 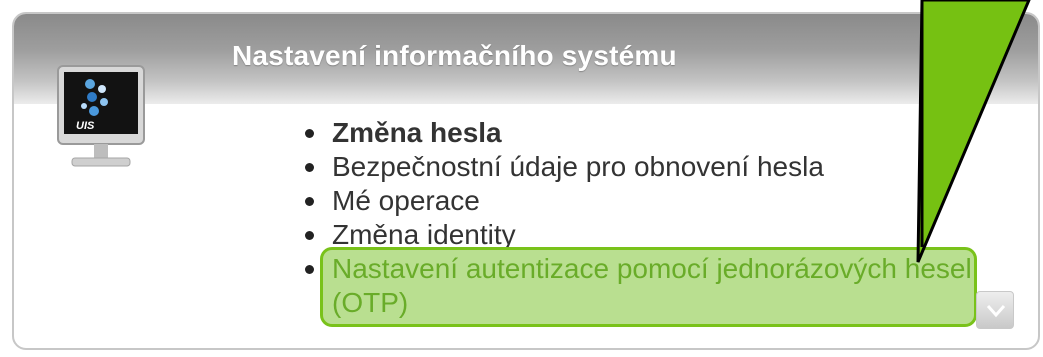 What do you see at coordinates (454, 55) in the screenshot?
I see `panel-title: Nastavení informačního systému` at bounding box center [454, 55].